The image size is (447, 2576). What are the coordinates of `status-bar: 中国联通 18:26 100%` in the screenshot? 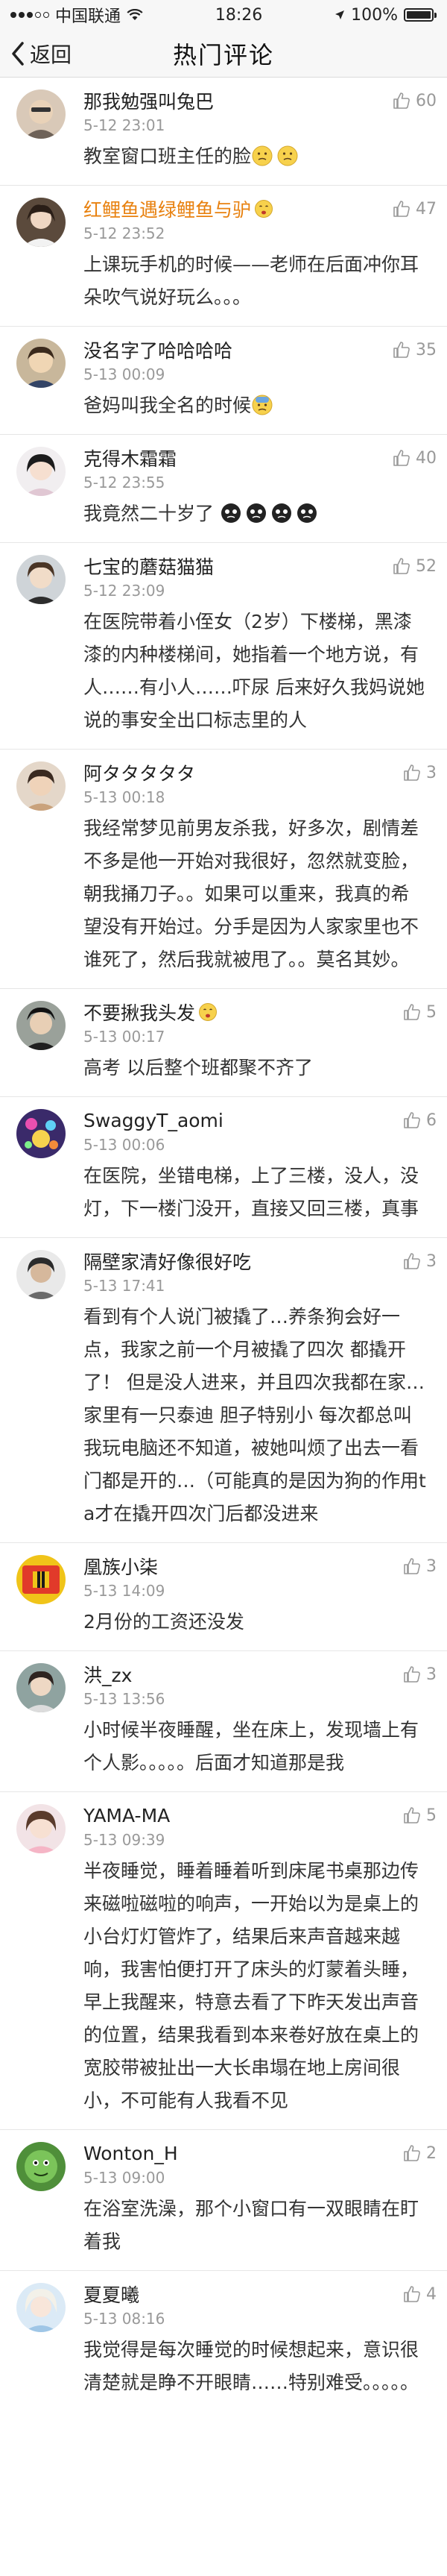 It's located at (223, 15).